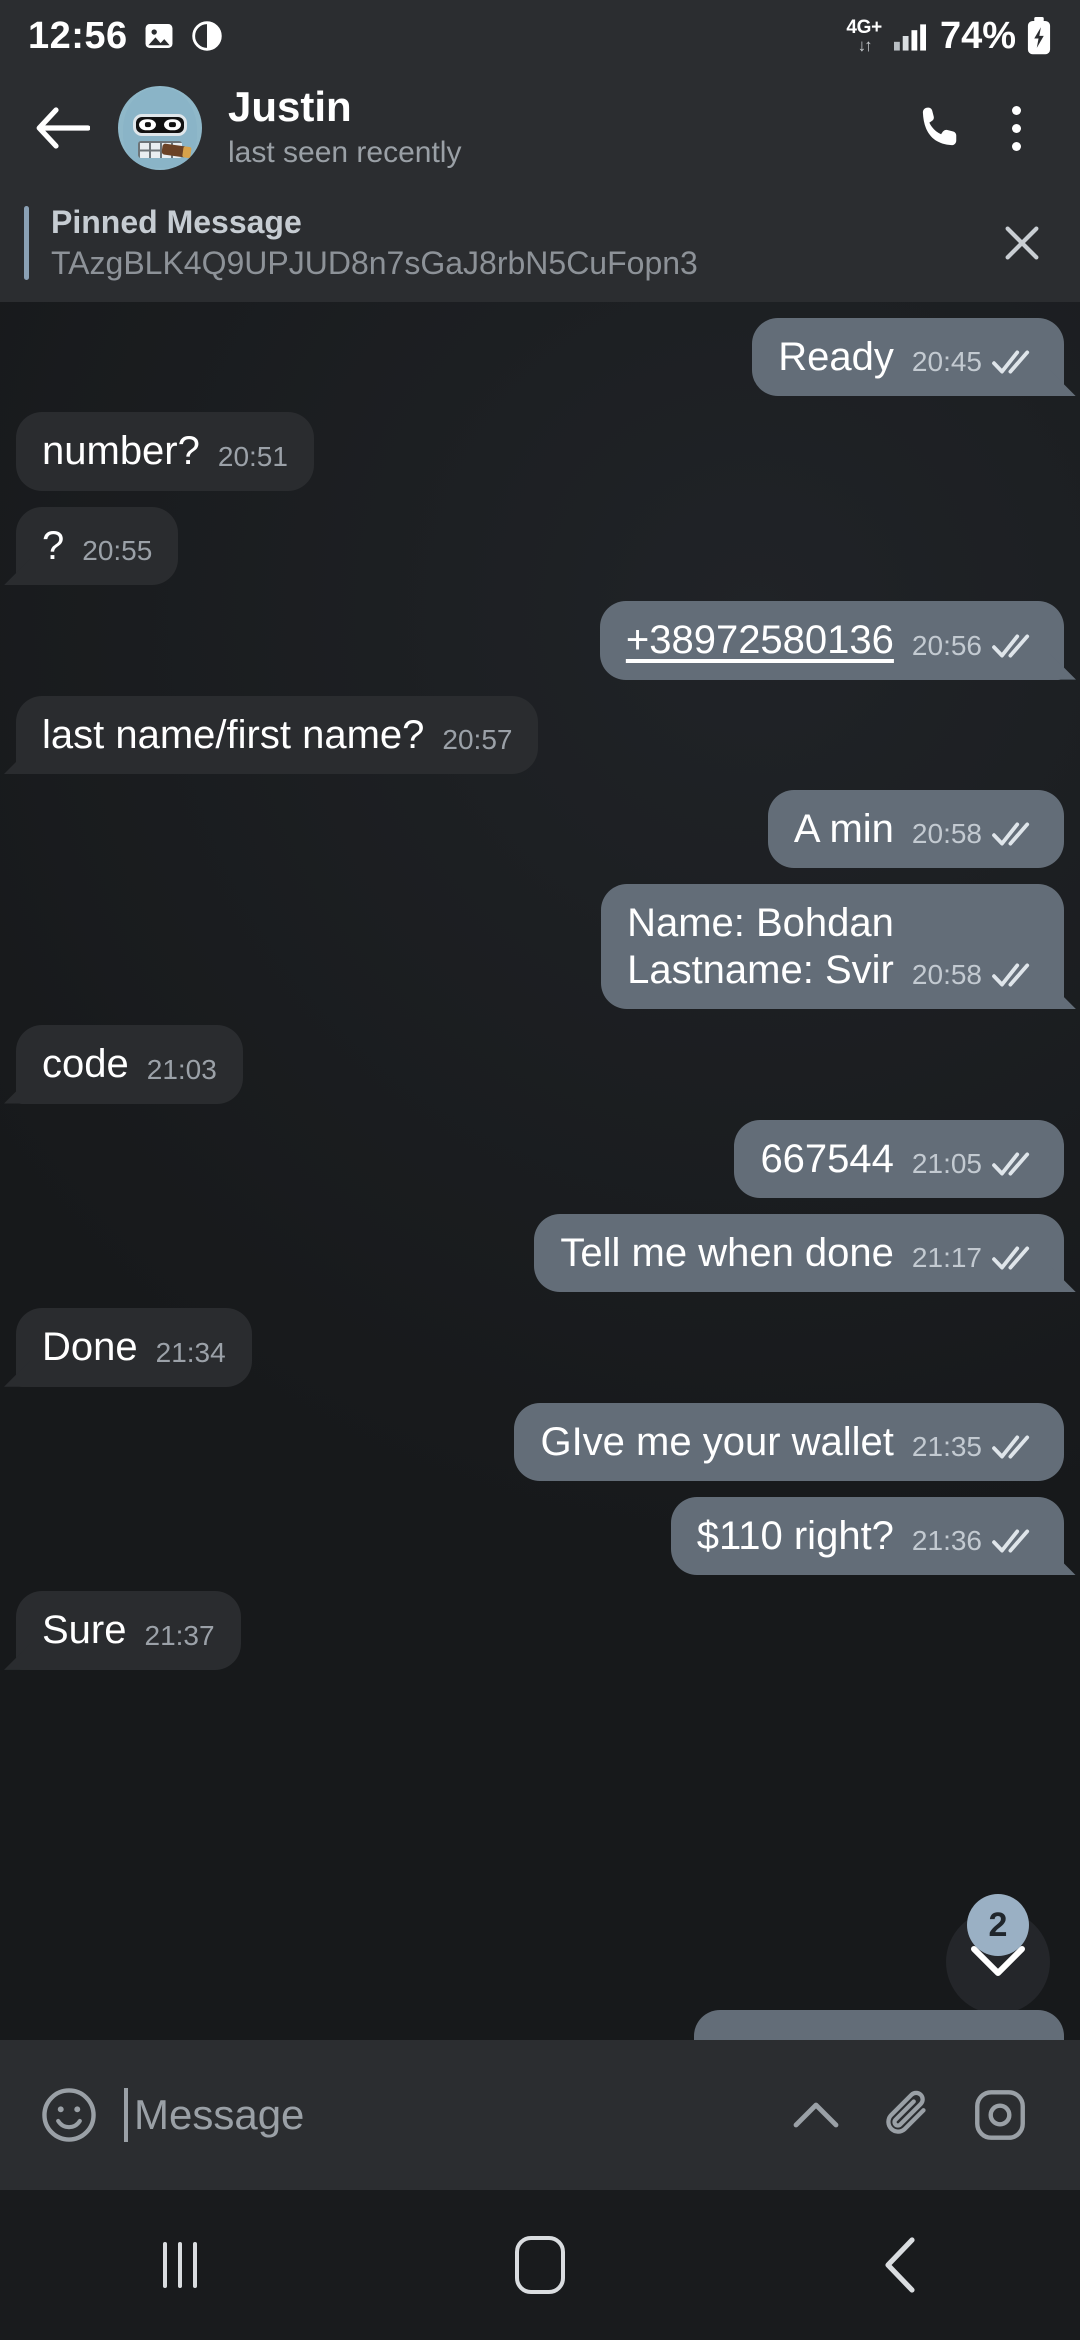 The width and height of the screenshot is (1080, 2340). I want to click on message-row: Done 21:34, so click(540, 1347).